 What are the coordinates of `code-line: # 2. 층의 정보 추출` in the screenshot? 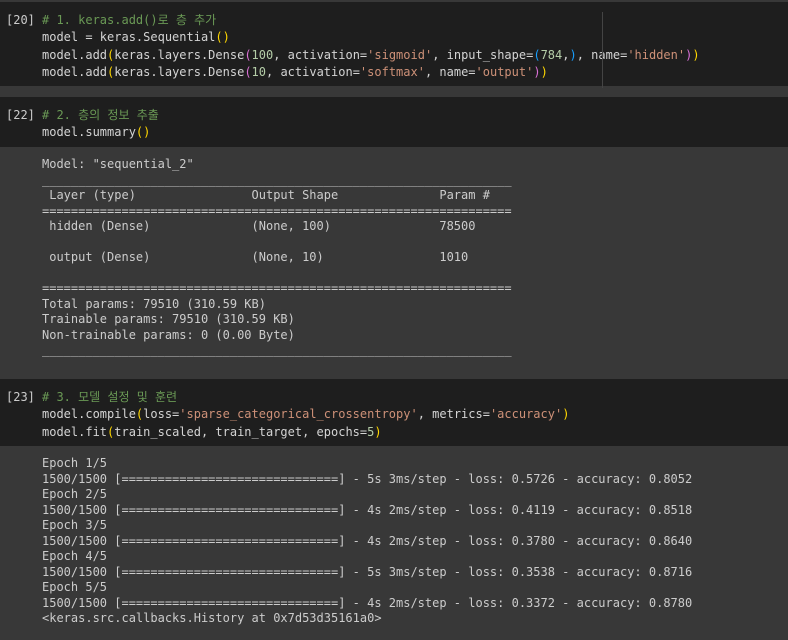 It's located at (100, 115).